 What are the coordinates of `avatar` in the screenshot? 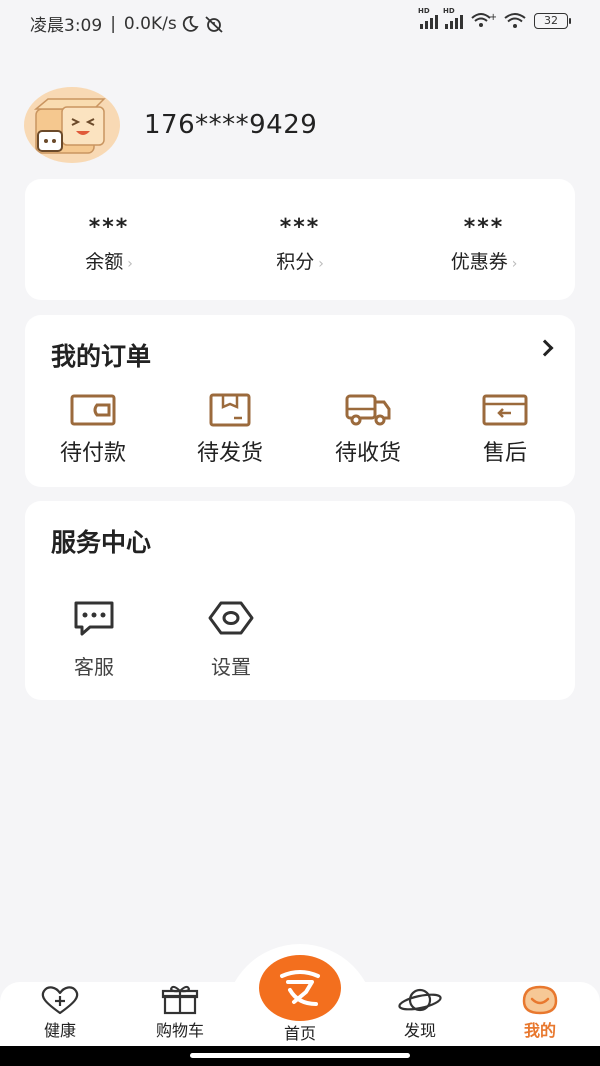 It's located at (72, 125).